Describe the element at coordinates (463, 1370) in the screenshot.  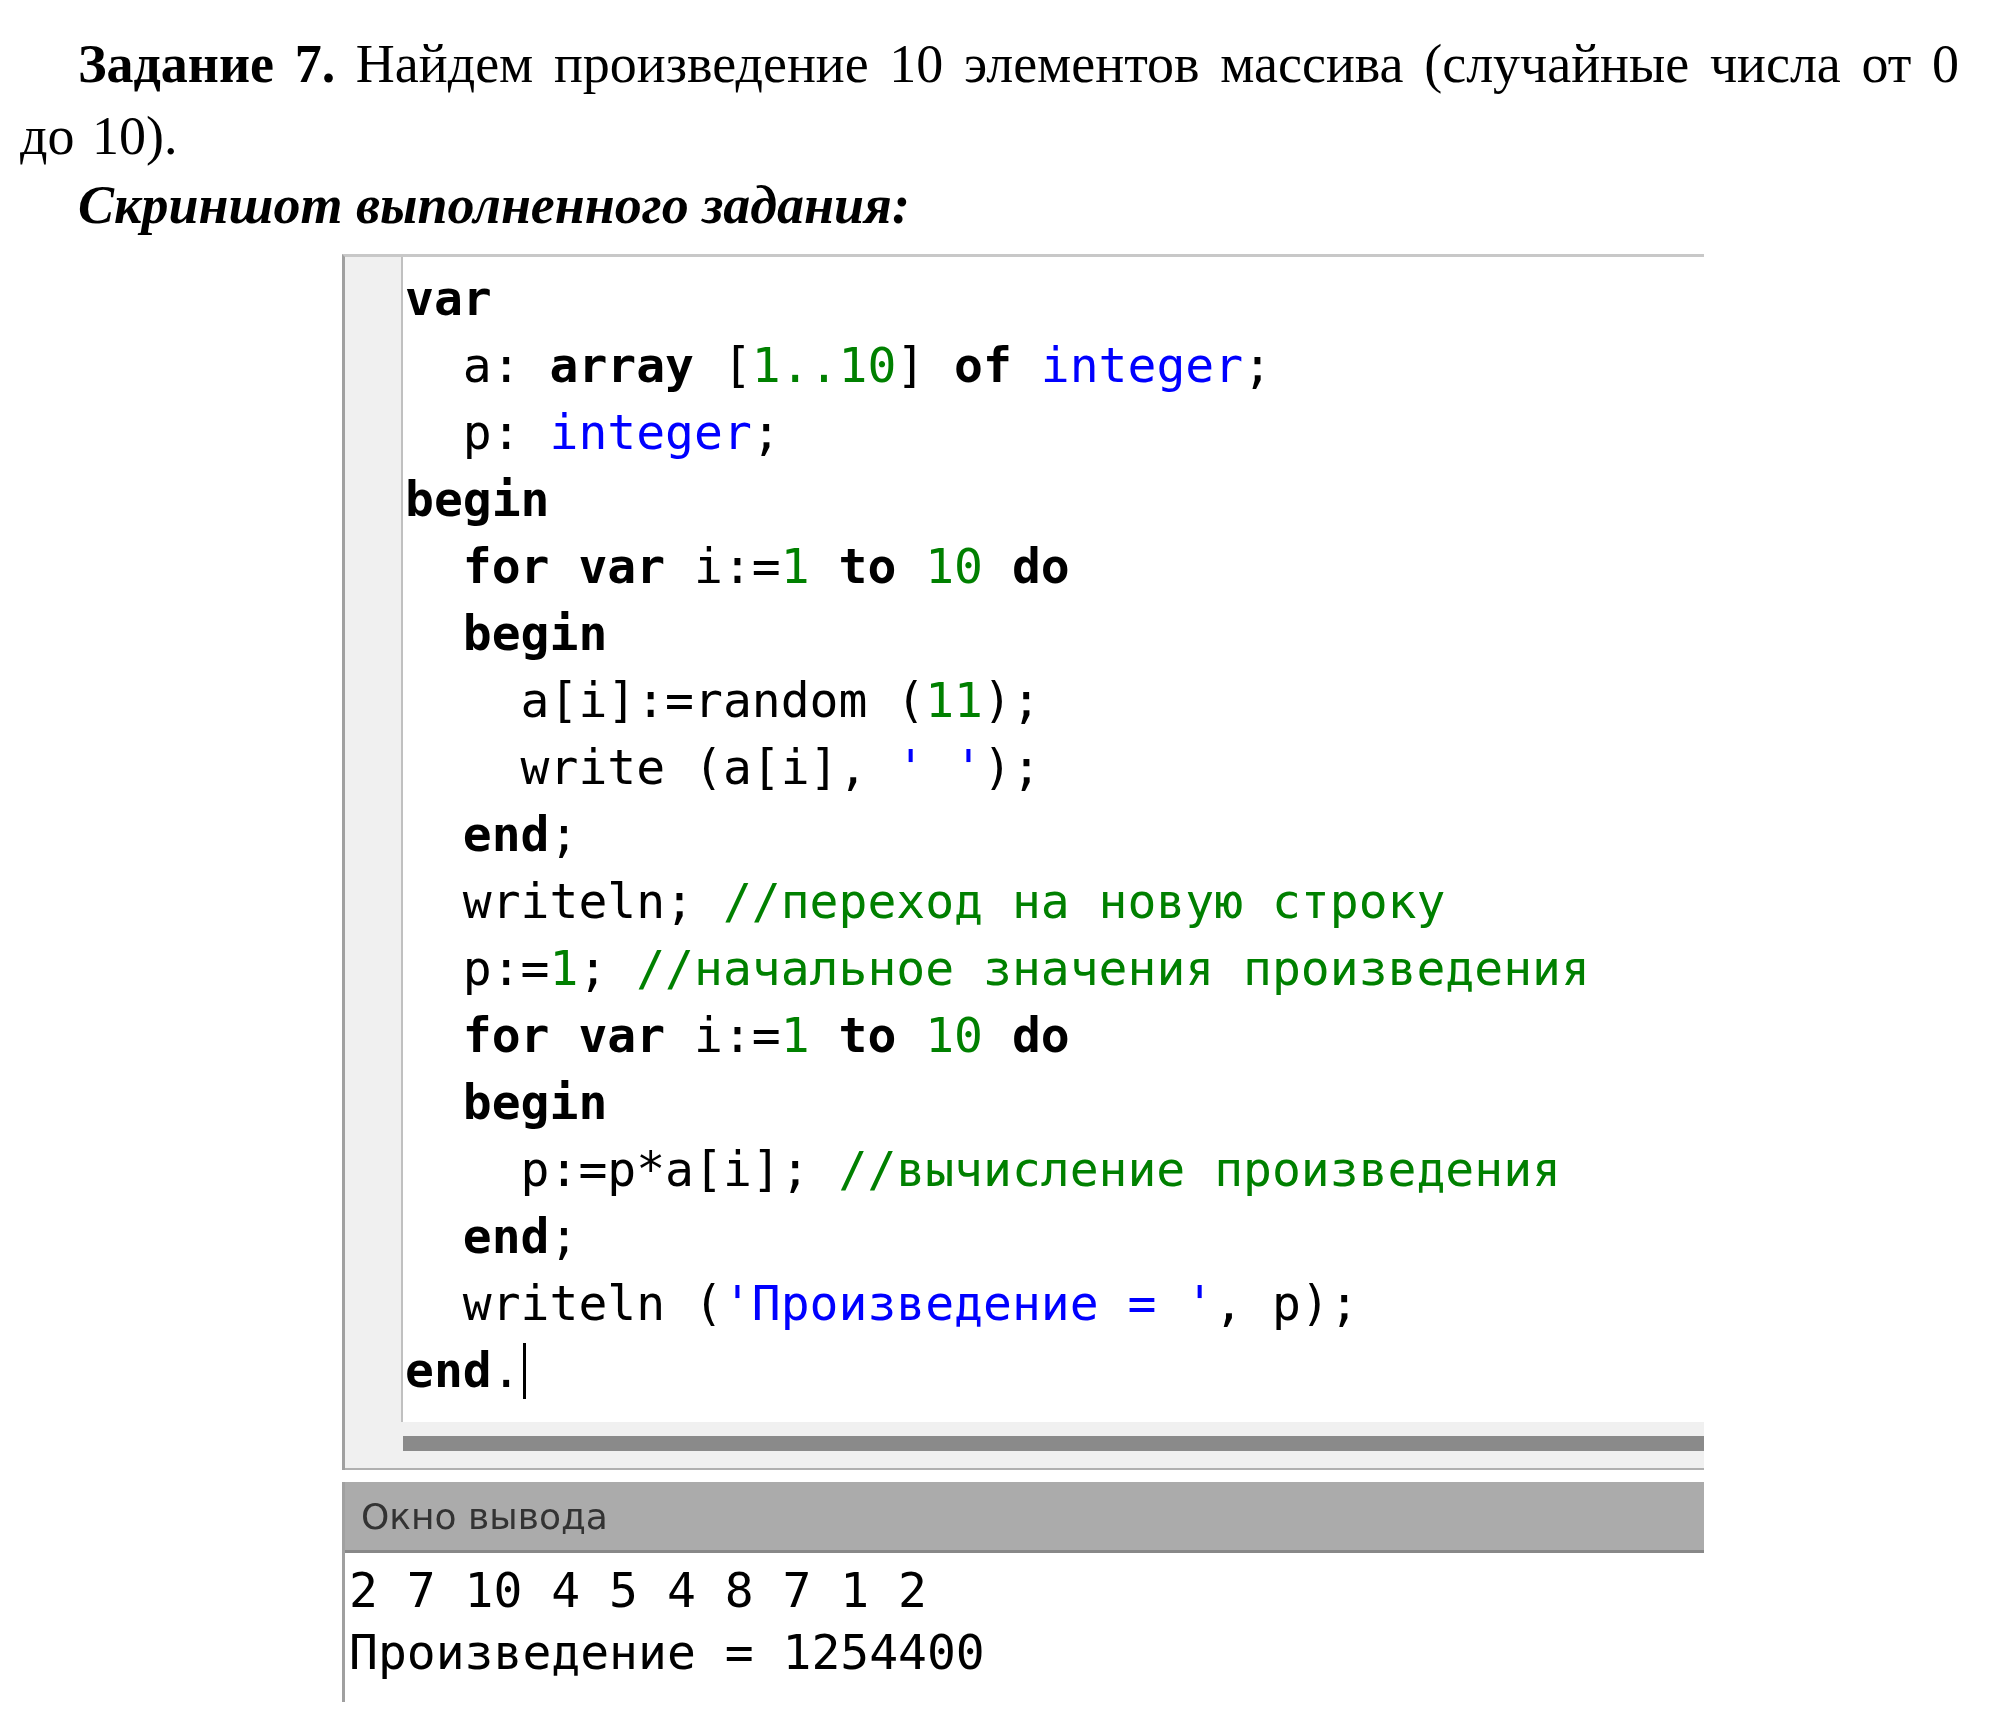
I see `code-line: end.` at that location.